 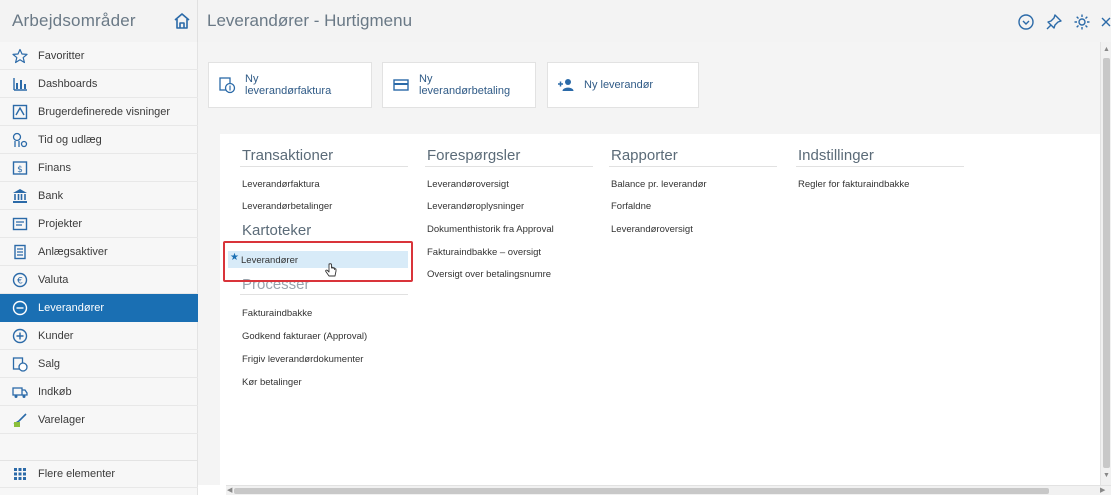 I want to click on button-label-line2: leverandørfaktura, so click(x=288, y=91).